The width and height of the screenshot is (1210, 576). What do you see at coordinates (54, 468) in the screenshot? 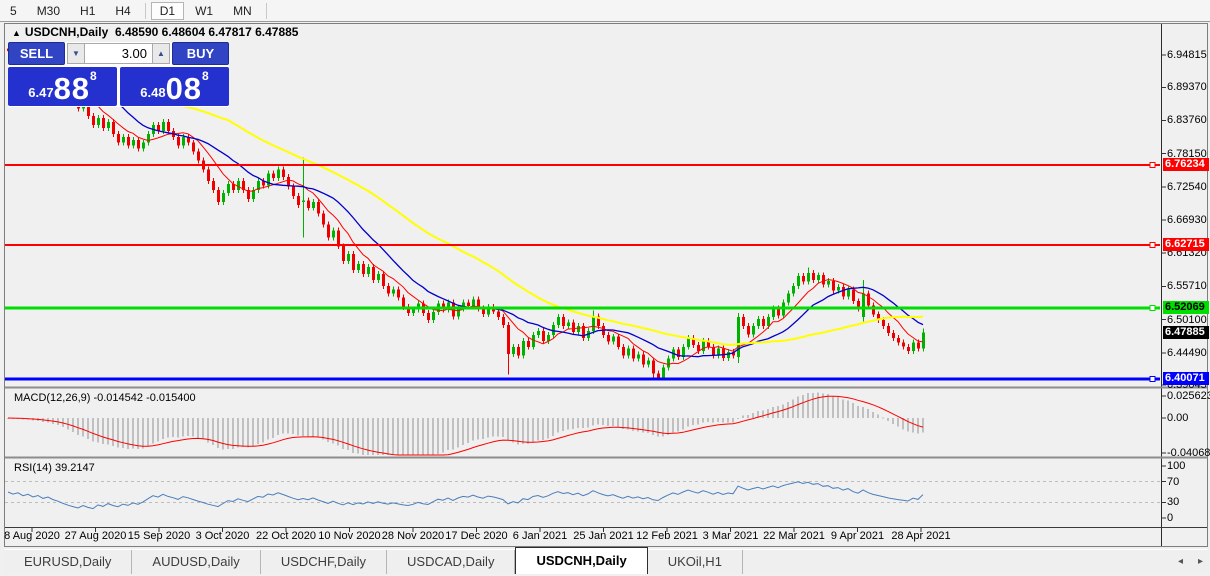
I see `rsi-label: RSI(14) 39.2147` at bounding box center [54, 468].